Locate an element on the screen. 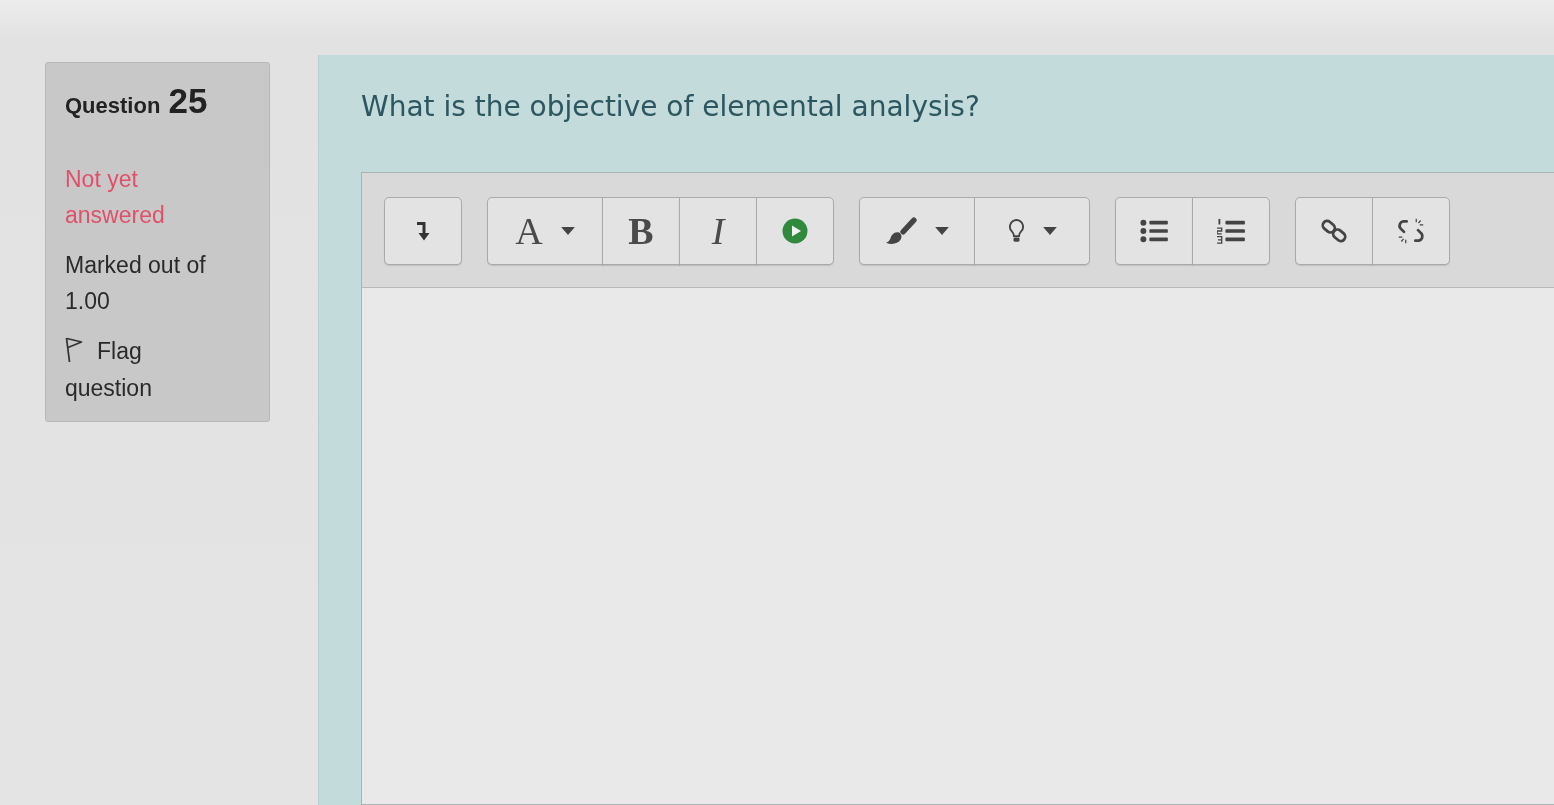 This screenshot has height=805, width=1554. numbered-list-icon is located at coordinates (1231, 231).